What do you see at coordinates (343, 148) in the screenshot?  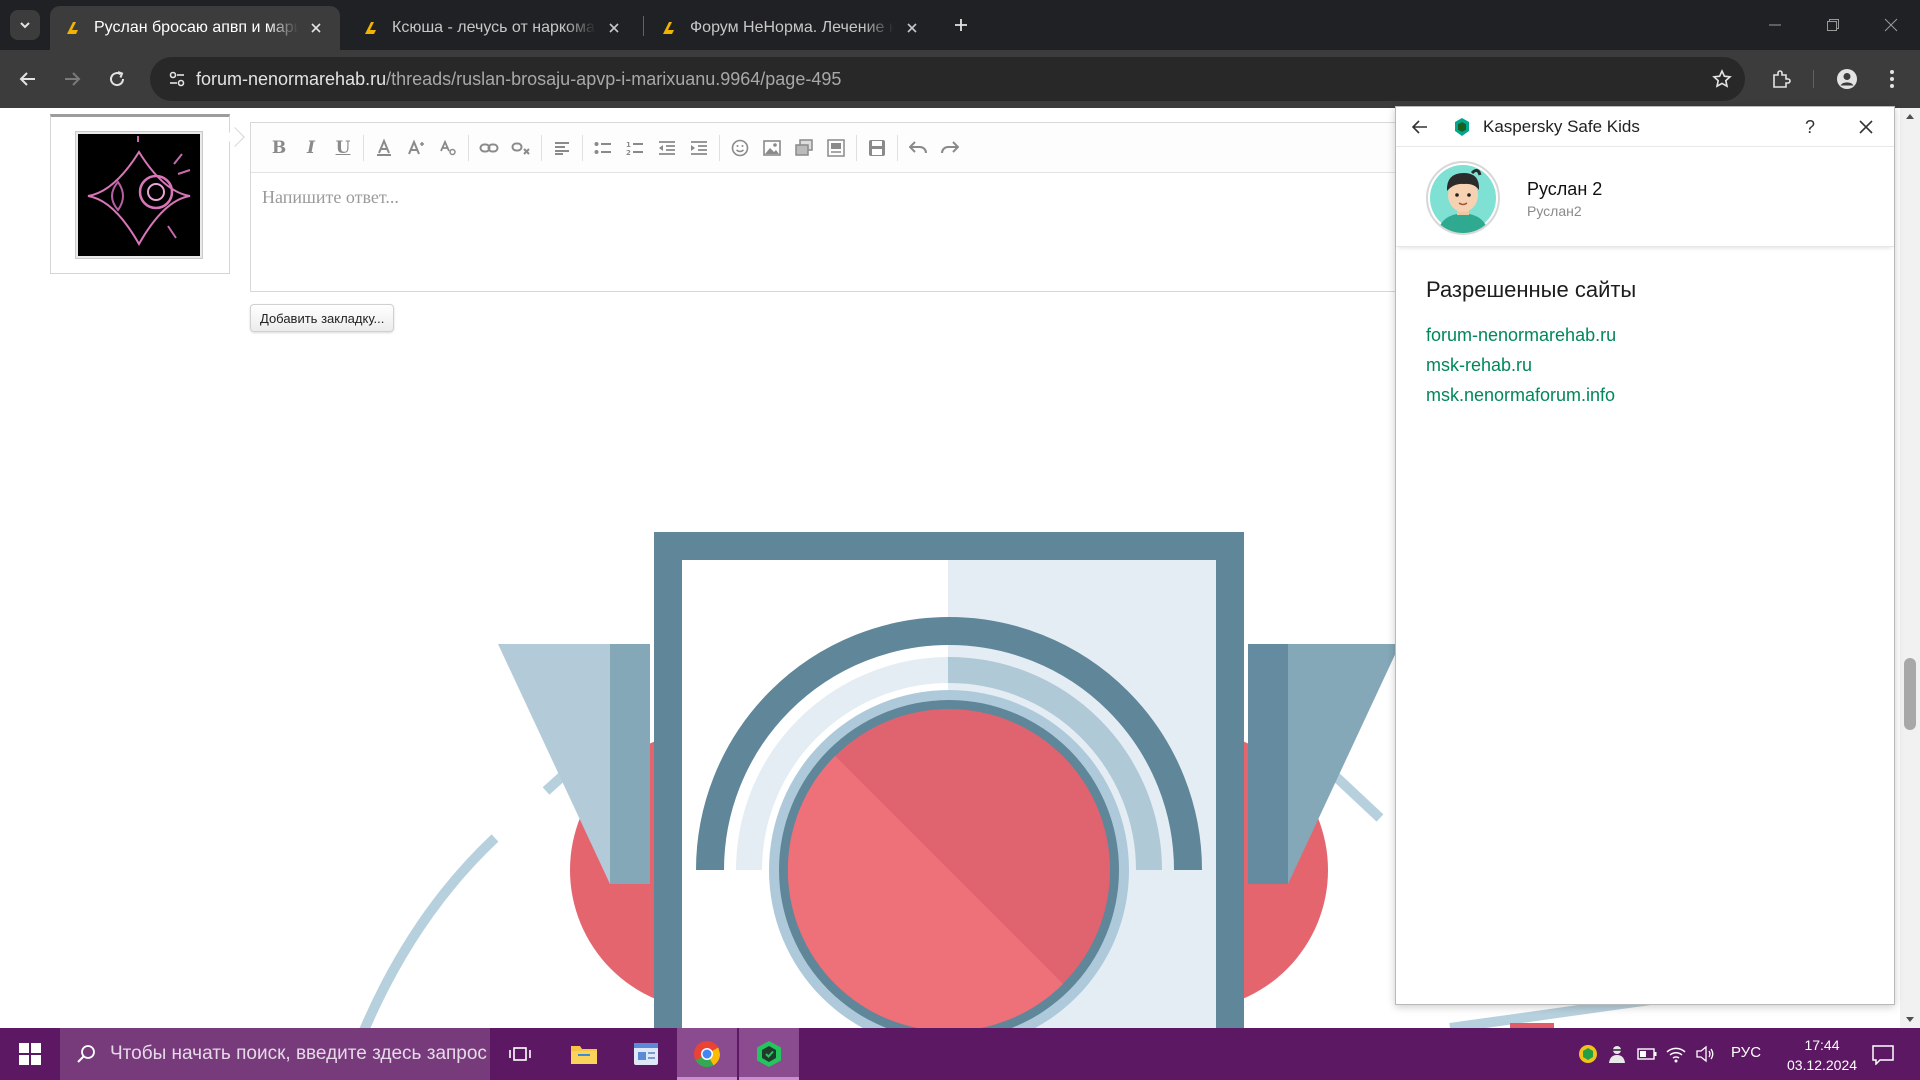 I see `underline-icon: U` at bounding box center [343, 148].